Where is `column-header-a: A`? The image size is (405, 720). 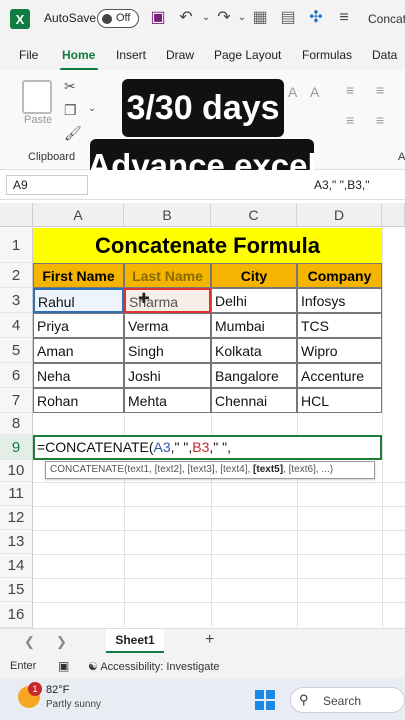 column-header-a: A is located at coordinates (78, 215).